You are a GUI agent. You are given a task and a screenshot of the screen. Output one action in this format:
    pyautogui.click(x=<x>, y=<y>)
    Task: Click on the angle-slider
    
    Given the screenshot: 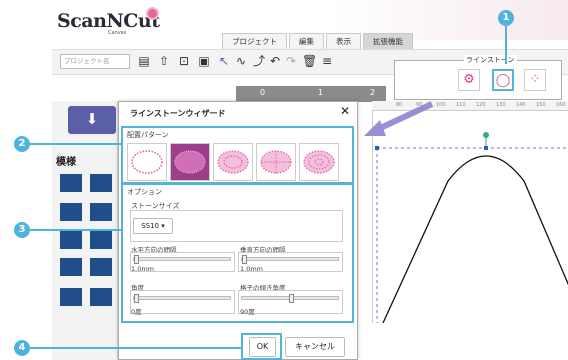 What is the action you would take?
    pyautogui.click(x=182, y=298)
    